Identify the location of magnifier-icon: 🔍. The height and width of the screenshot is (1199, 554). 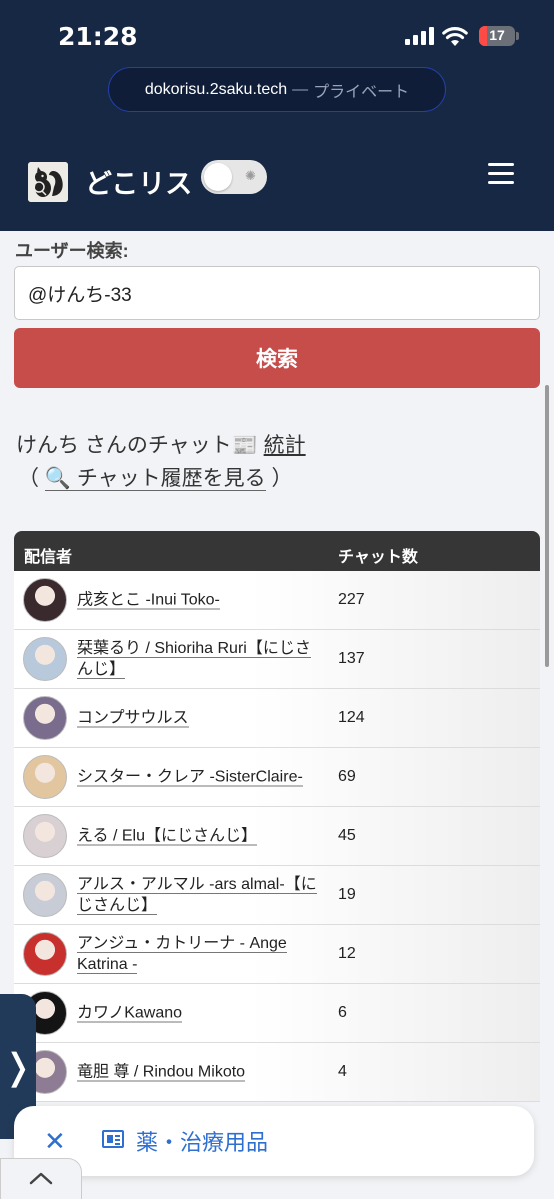
(57, 478).